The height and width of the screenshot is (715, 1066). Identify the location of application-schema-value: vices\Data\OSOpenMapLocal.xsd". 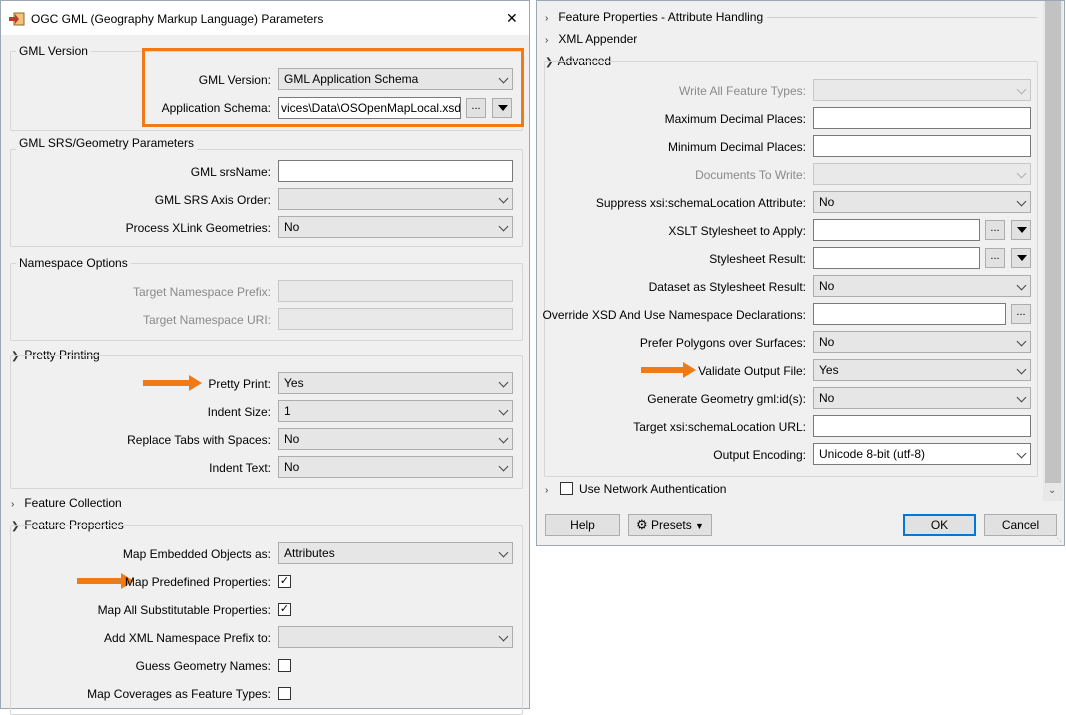
(371, 108).